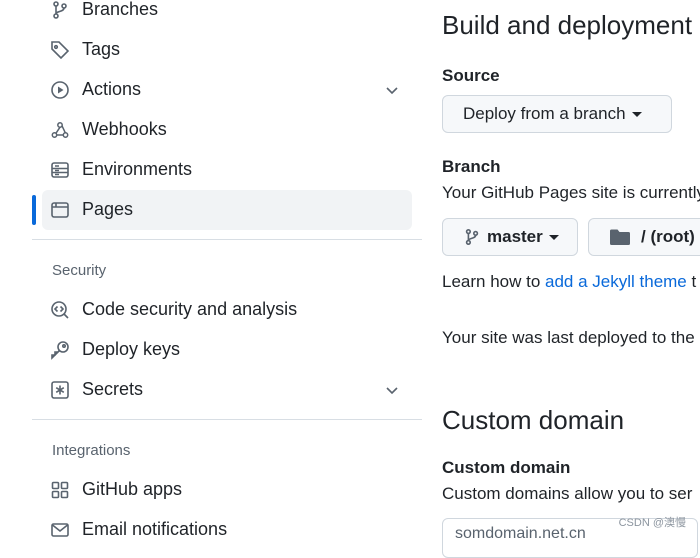 Image resolution: width=700 pixels, height=558 pixels. Describe the element at coordinates (616, 281) in the screenshot. I see `jekyll-theme-link: add a Jekyll theme` at that location.